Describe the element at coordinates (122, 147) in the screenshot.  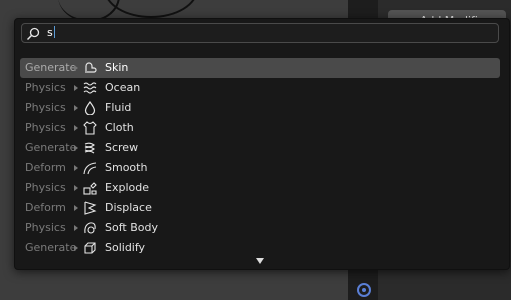
I see `result-label: Screw` at that location.